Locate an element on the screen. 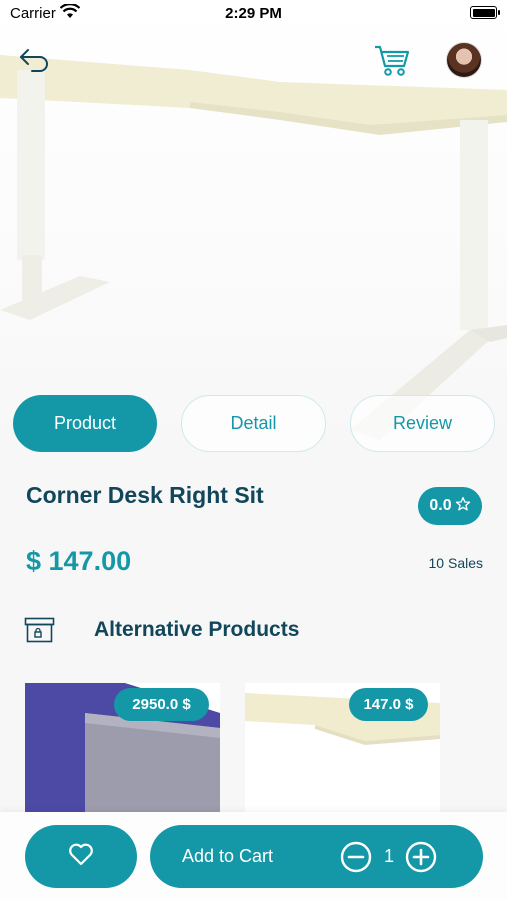 This screenshot has width=507, height=900. add-to-cart-label: Add to Cart is located at coordinates (228, 856).